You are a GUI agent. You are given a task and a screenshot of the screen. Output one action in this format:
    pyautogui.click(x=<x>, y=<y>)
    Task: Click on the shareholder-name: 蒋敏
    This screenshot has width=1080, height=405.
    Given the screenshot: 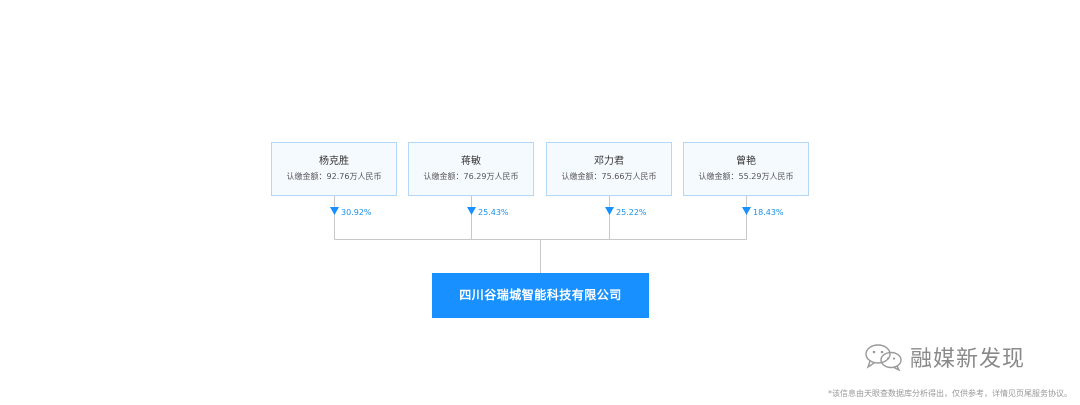 What is the action you would take?
    pyautogui.click(x=471, y=161)
    